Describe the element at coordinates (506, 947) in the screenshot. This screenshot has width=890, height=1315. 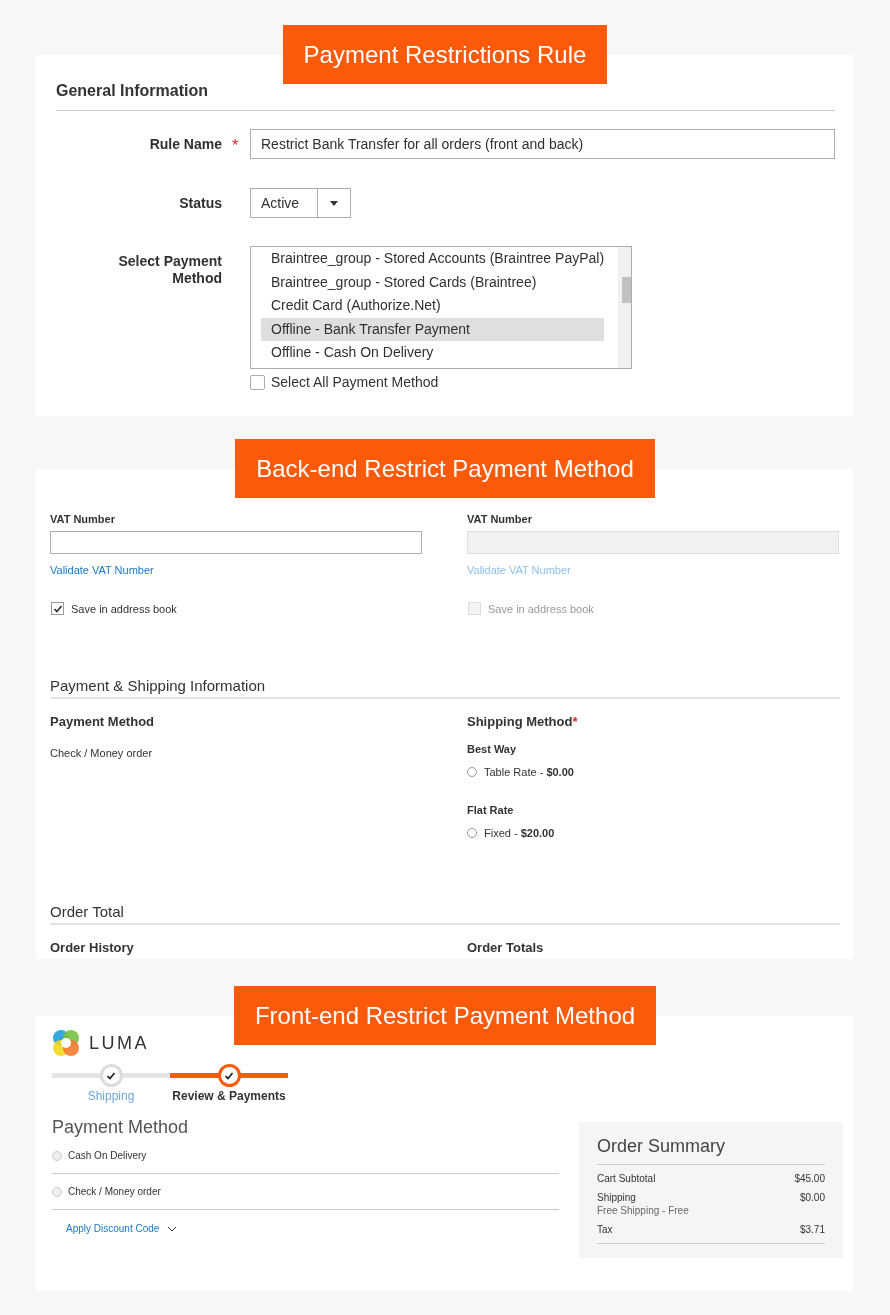
I see `column-title: Order Totals` at that location.